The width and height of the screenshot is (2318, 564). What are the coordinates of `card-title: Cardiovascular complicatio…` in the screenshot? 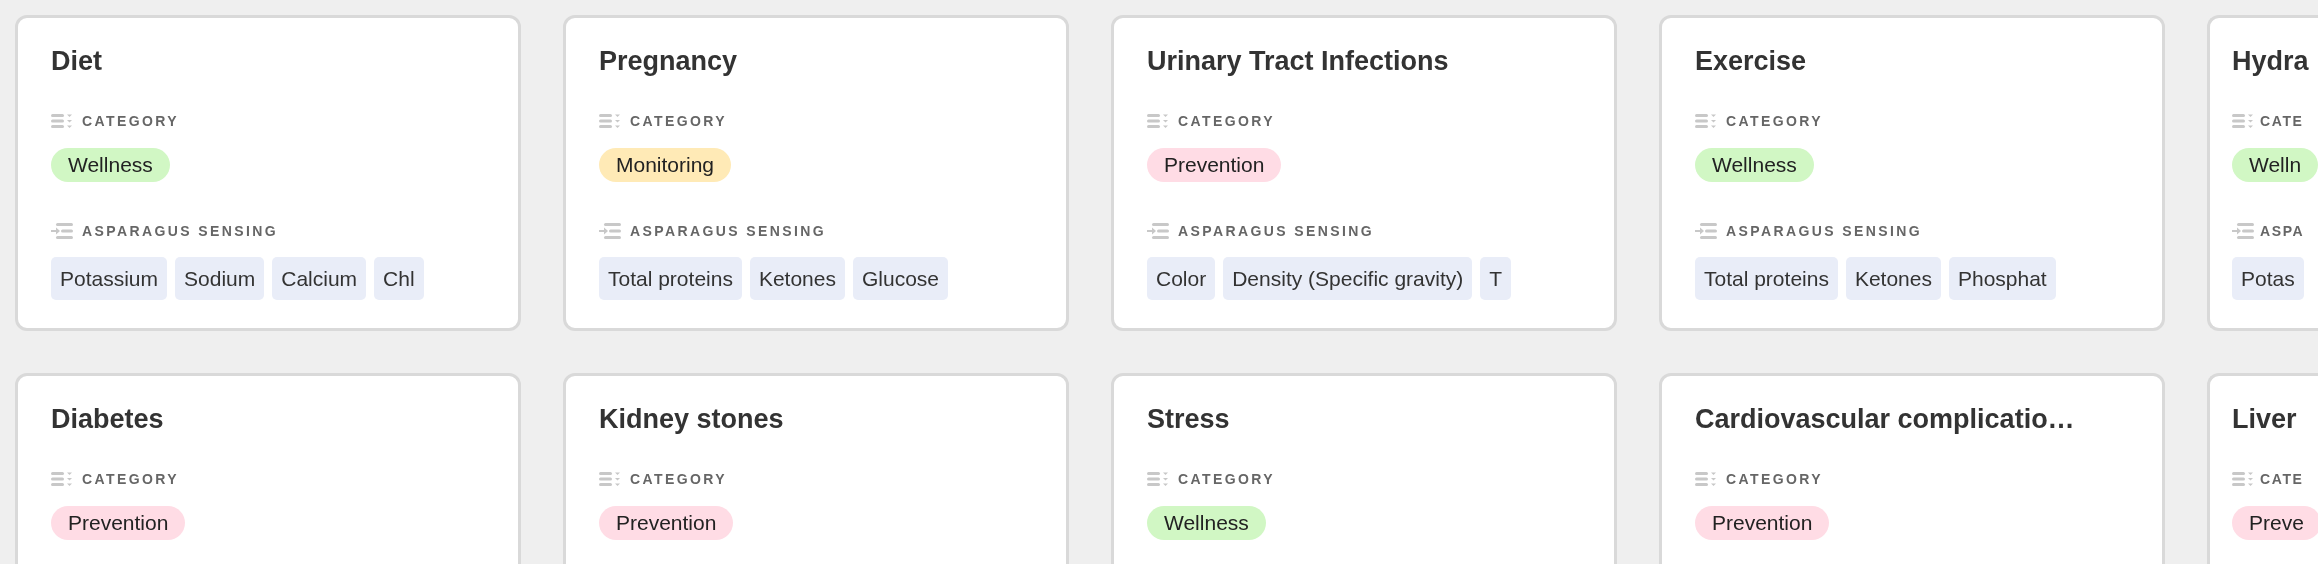 It's located at (1885, 419).